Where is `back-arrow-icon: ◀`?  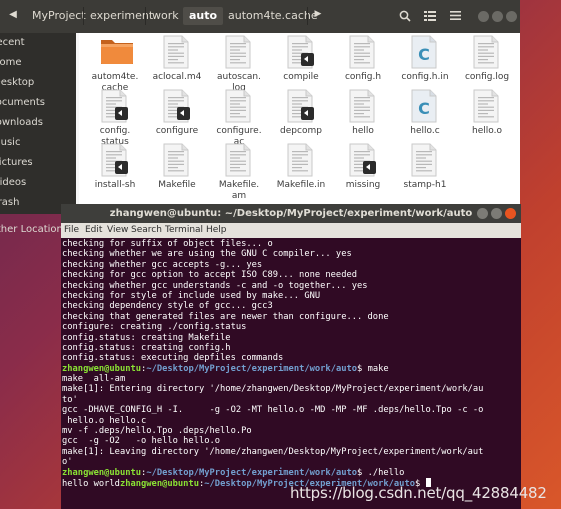
back-arrow-icon: ◀ is located at coordinates (13, 17).